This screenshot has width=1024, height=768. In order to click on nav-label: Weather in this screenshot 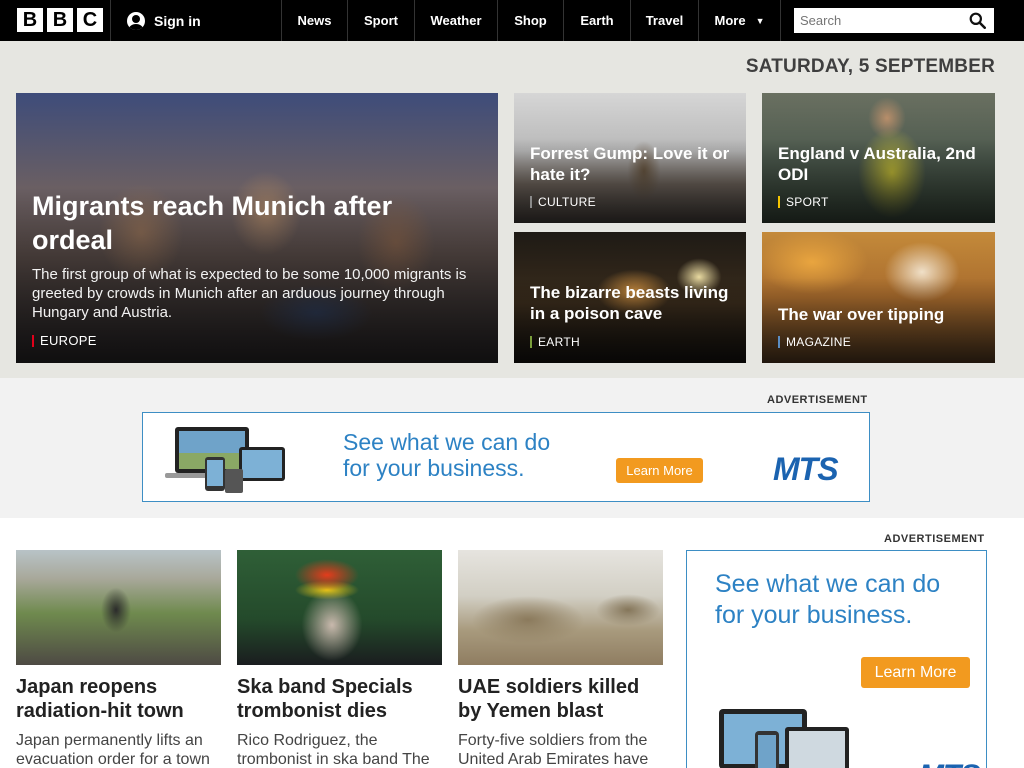, I will do `click(456, 20)`.